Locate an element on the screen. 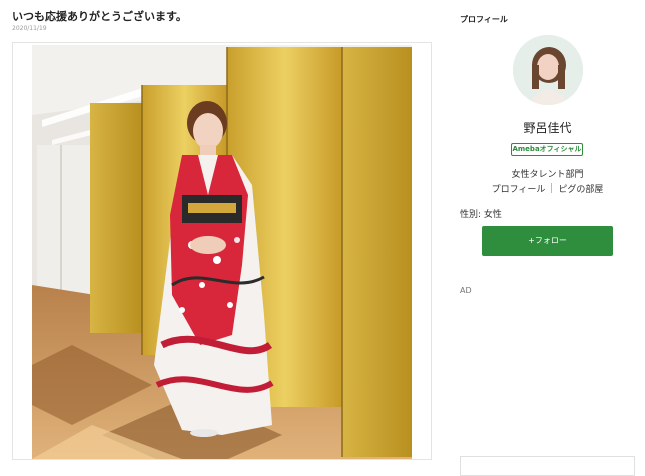 Image resolution: width=645 pixels, height=476 pixels. profile-avatar is located at coordinates (548, 70).